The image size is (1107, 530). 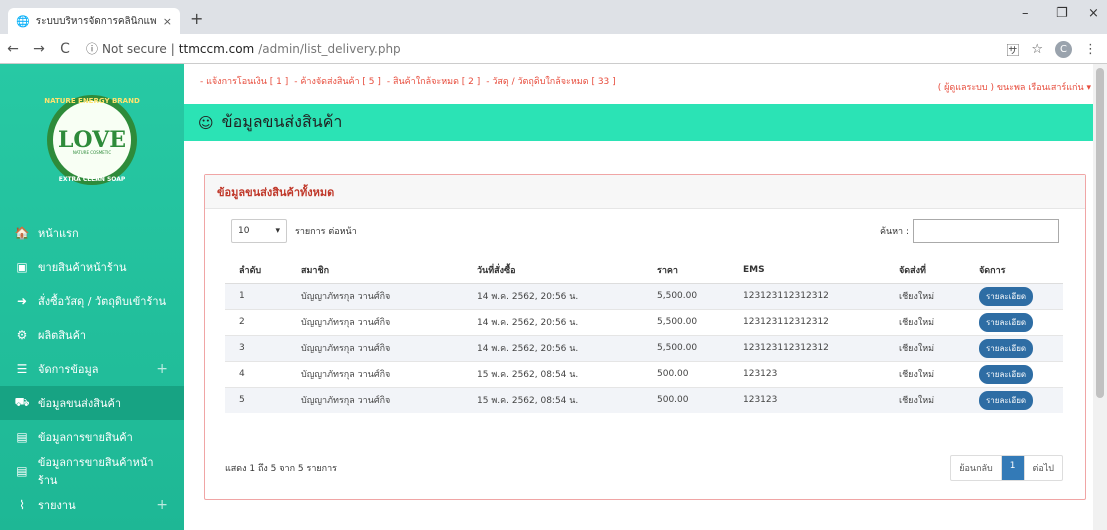 What do you see at coordinates (807, 399) in the screenshot?
I see `cell-ems: 123123` at bounding box center [807, 399].